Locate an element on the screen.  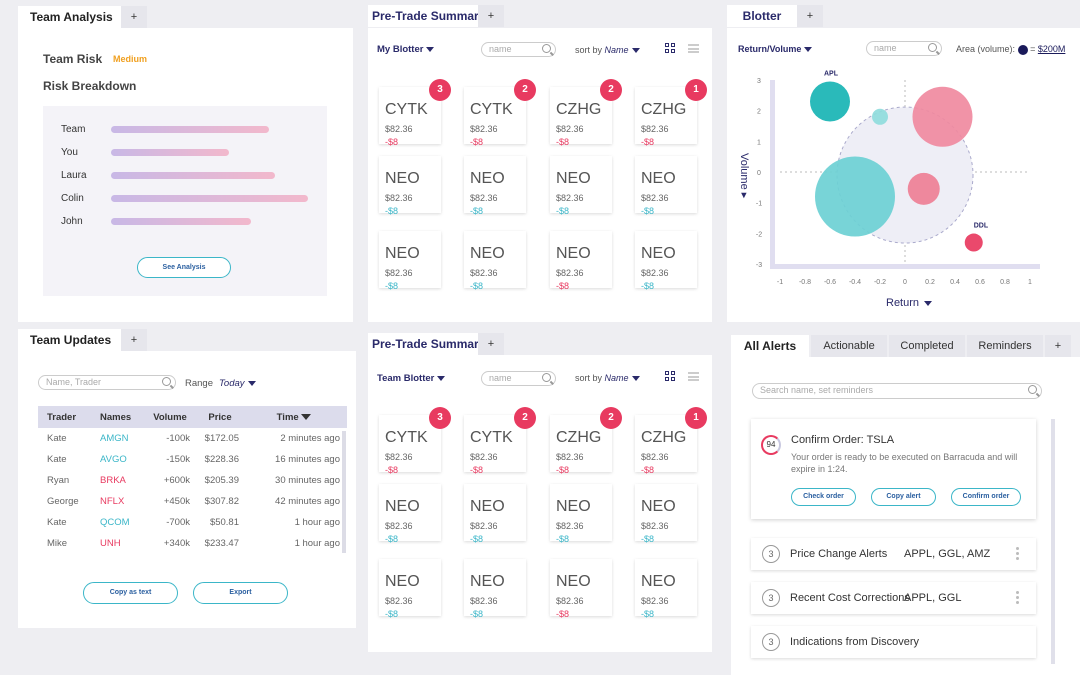
column-header: Time is located at coordinates (292, 417).